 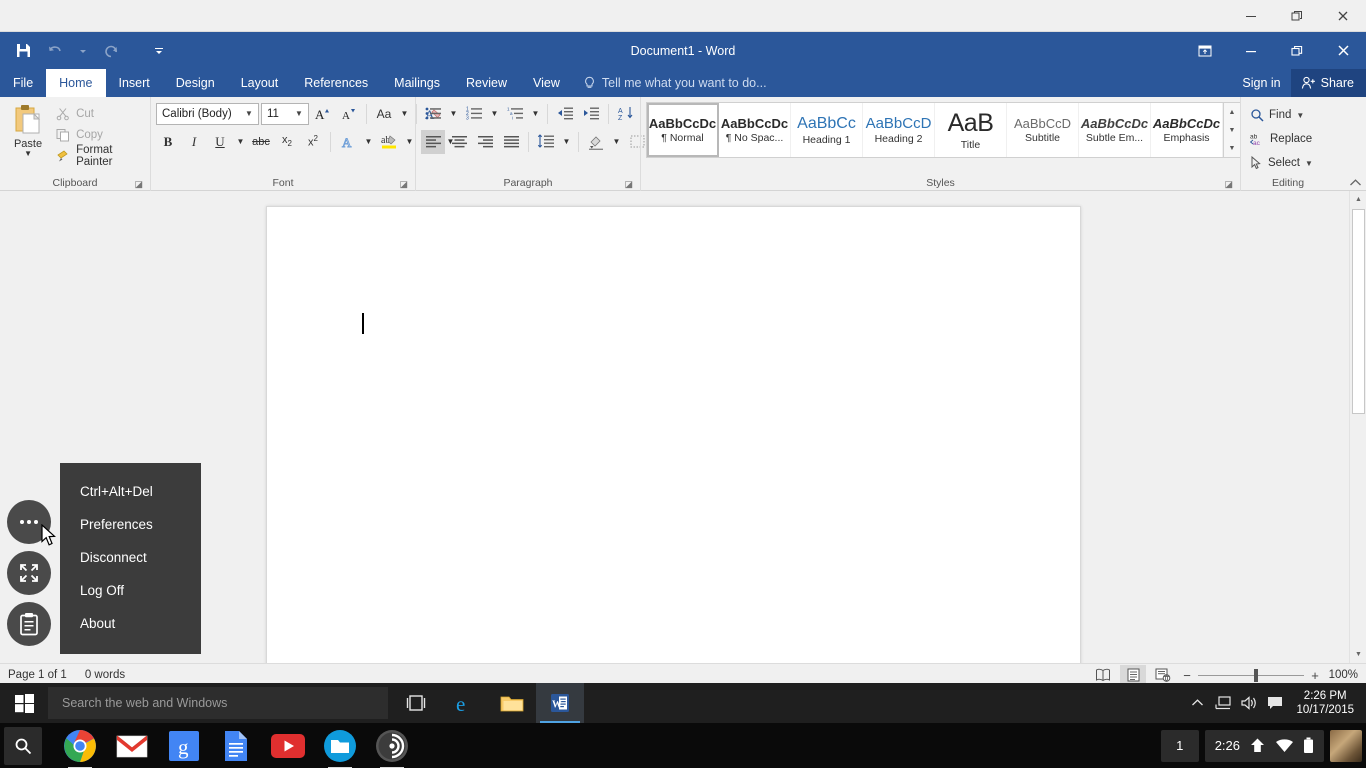 I want to click on increase-indent-button, so click(x=591, y=114).